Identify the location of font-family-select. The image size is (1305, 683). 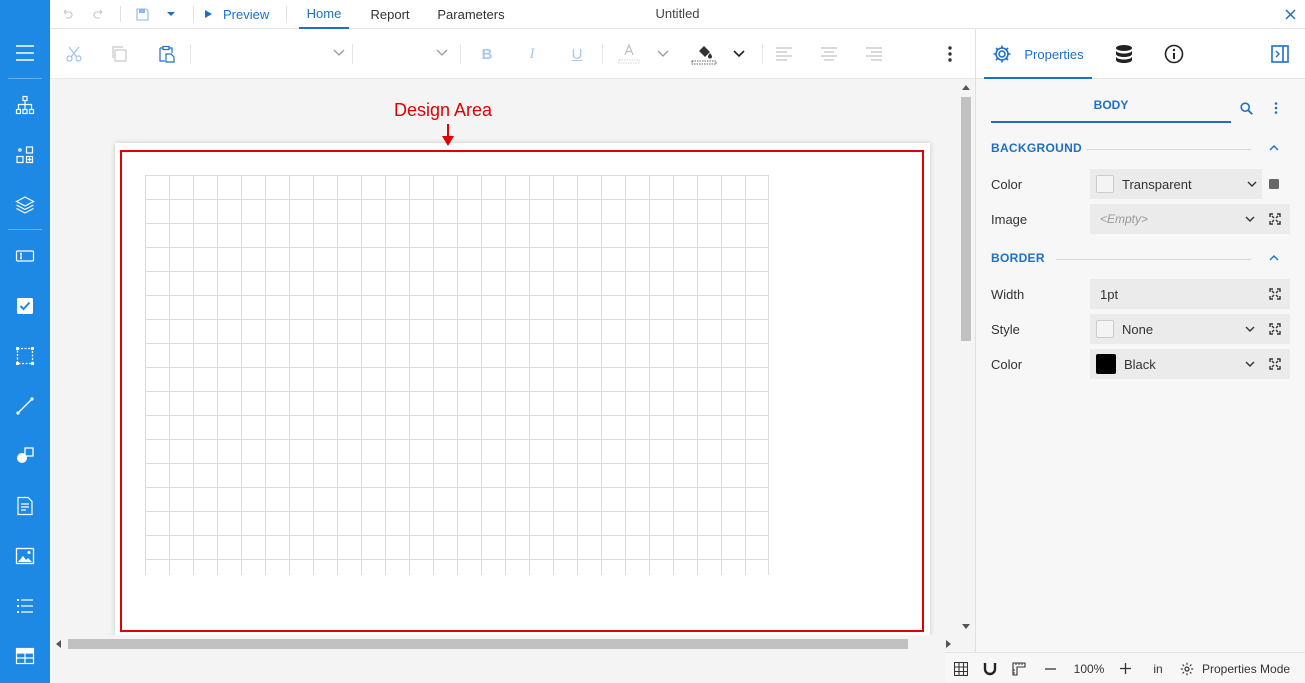
(272, 54).